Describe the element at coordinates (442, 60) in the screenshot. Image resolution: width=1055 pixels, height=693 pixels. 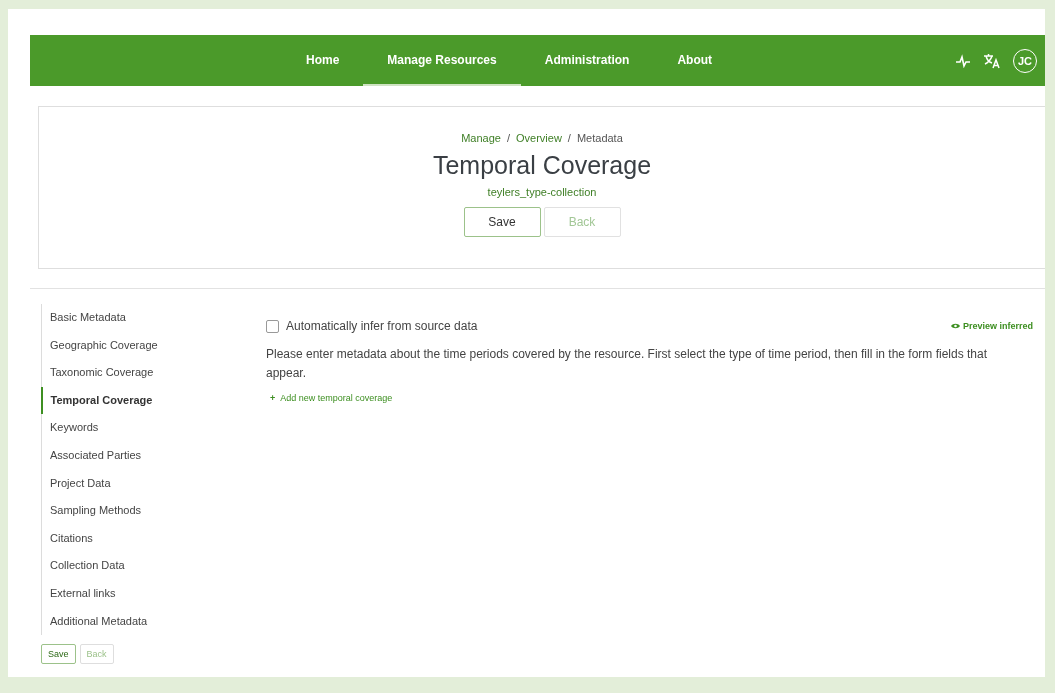
I see `nav-link: Manage Resources` at that location.